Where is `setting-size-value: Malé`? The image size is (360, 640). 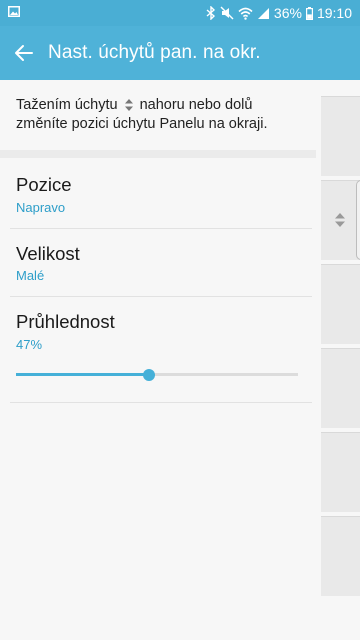
setting-size-value: Malé is located at coordinates (30, 275).